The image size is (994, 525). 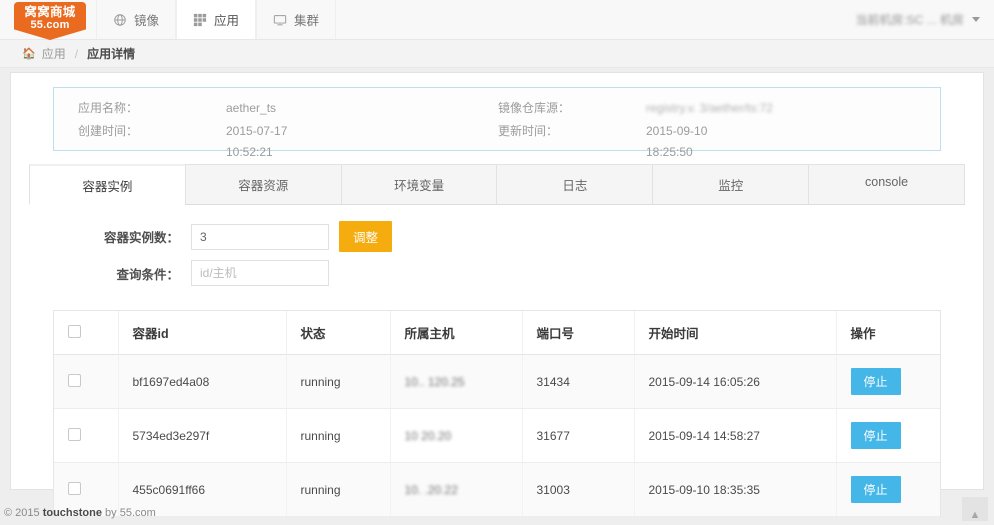 I want to click on scroll-to-top-button: ▲, so click(x=975, y=509).